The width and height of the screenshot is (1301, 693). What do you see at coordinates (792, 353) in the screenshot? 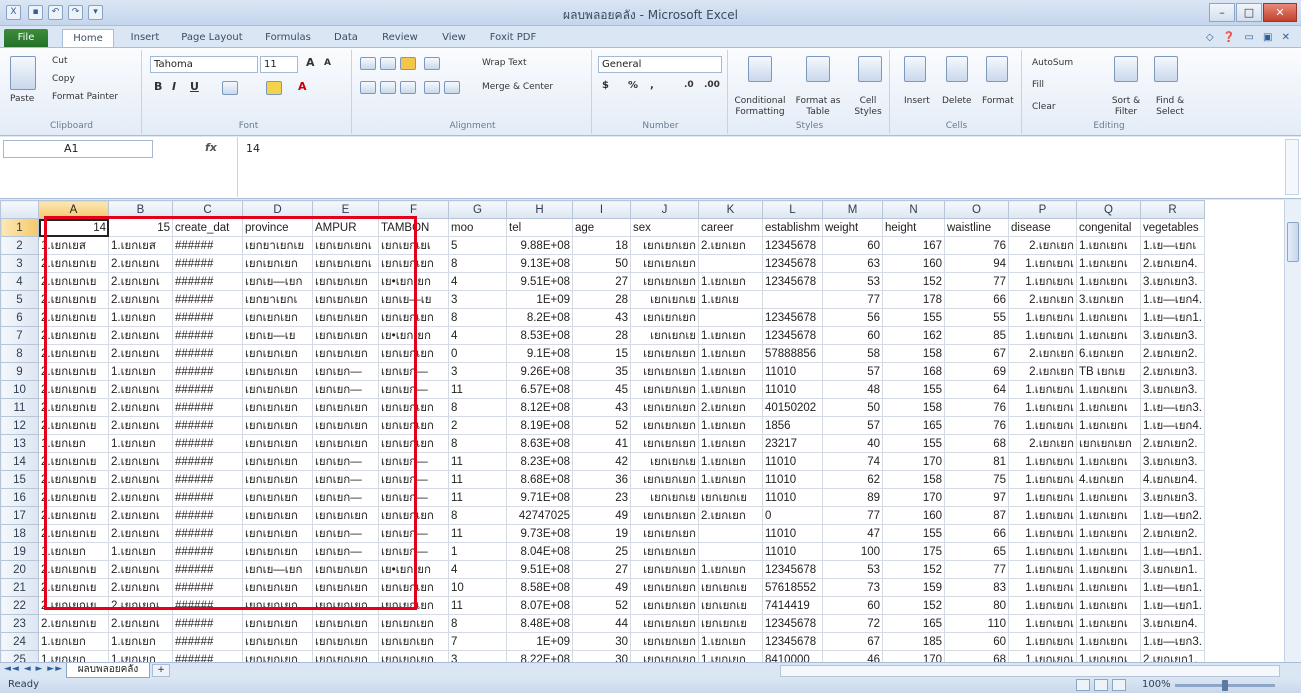
I see `cell-l8: 57888856` at bounding box center [792, 353].